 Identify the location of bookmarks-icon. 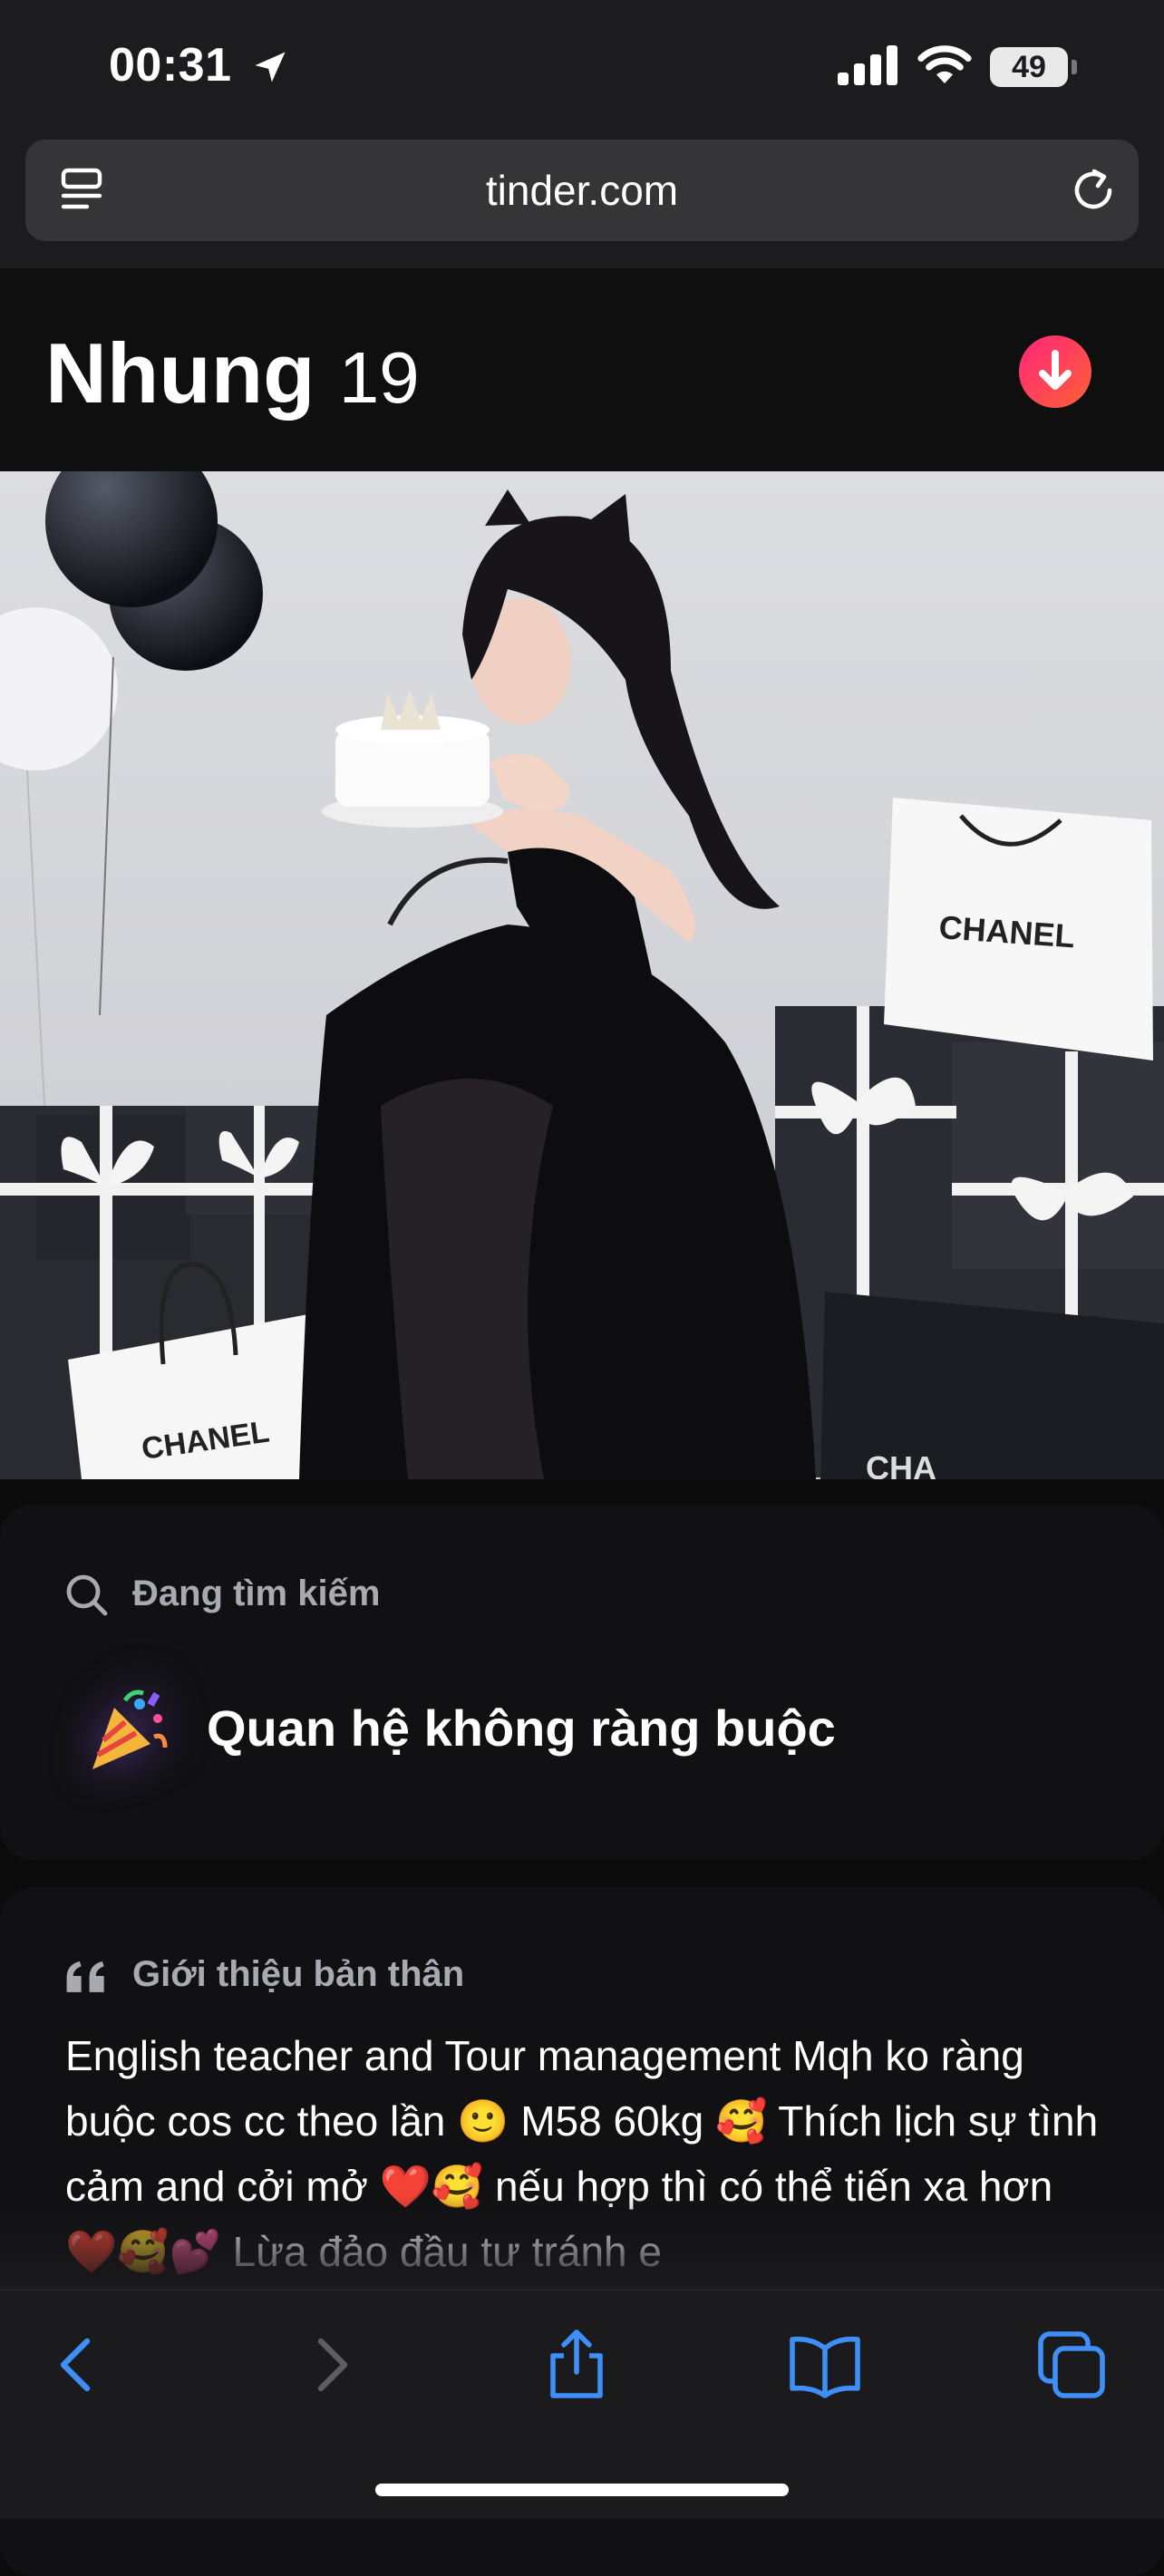
(825, 2367).